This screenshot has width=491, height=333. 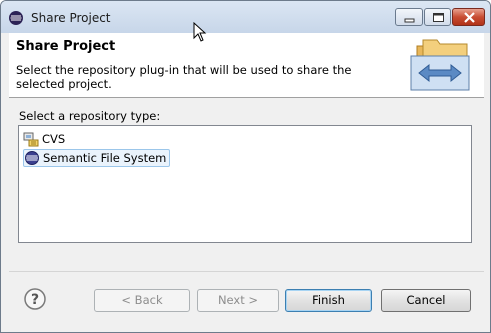 I want to click on title-bar: Share Project, so click(x=245, y=17).